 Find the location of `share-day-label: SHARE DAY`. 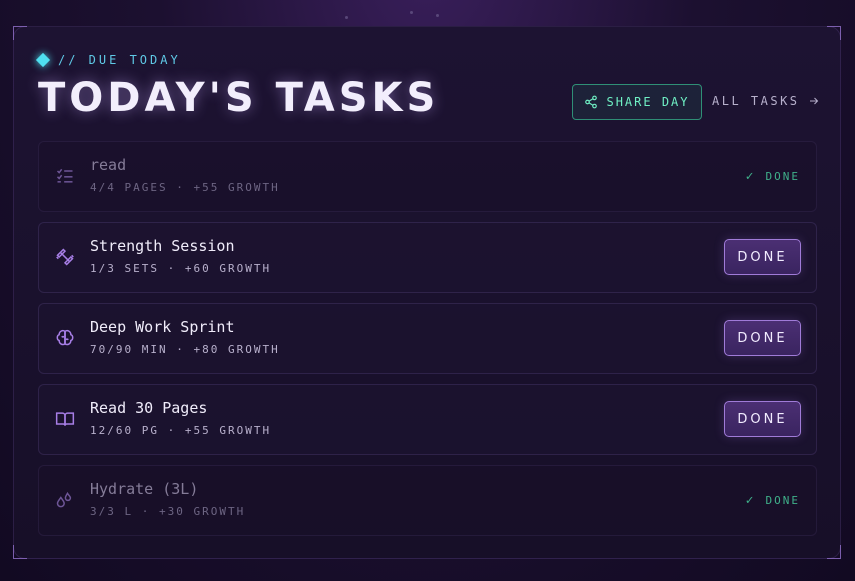

share-day-label: SHARE DAY is located at coordinates (648, 102).